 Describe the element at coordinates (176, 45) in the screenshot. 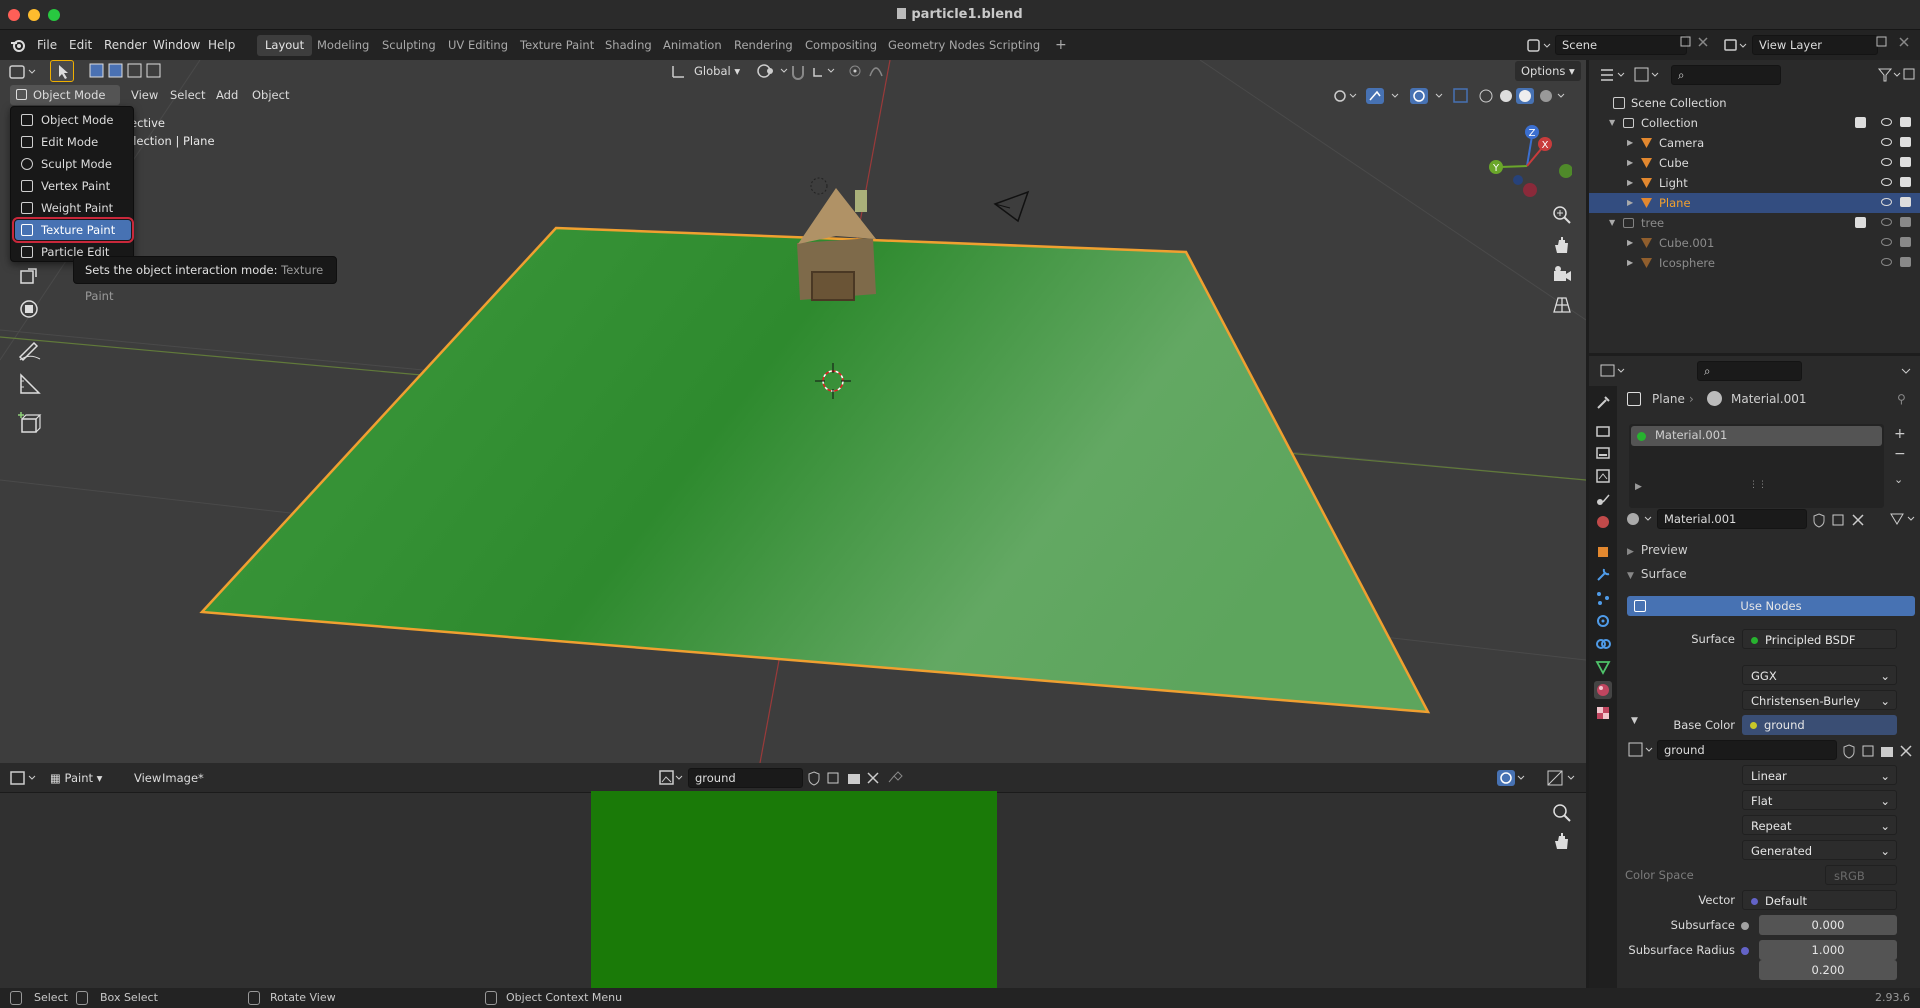

I see `menu-window: Window` at that location.